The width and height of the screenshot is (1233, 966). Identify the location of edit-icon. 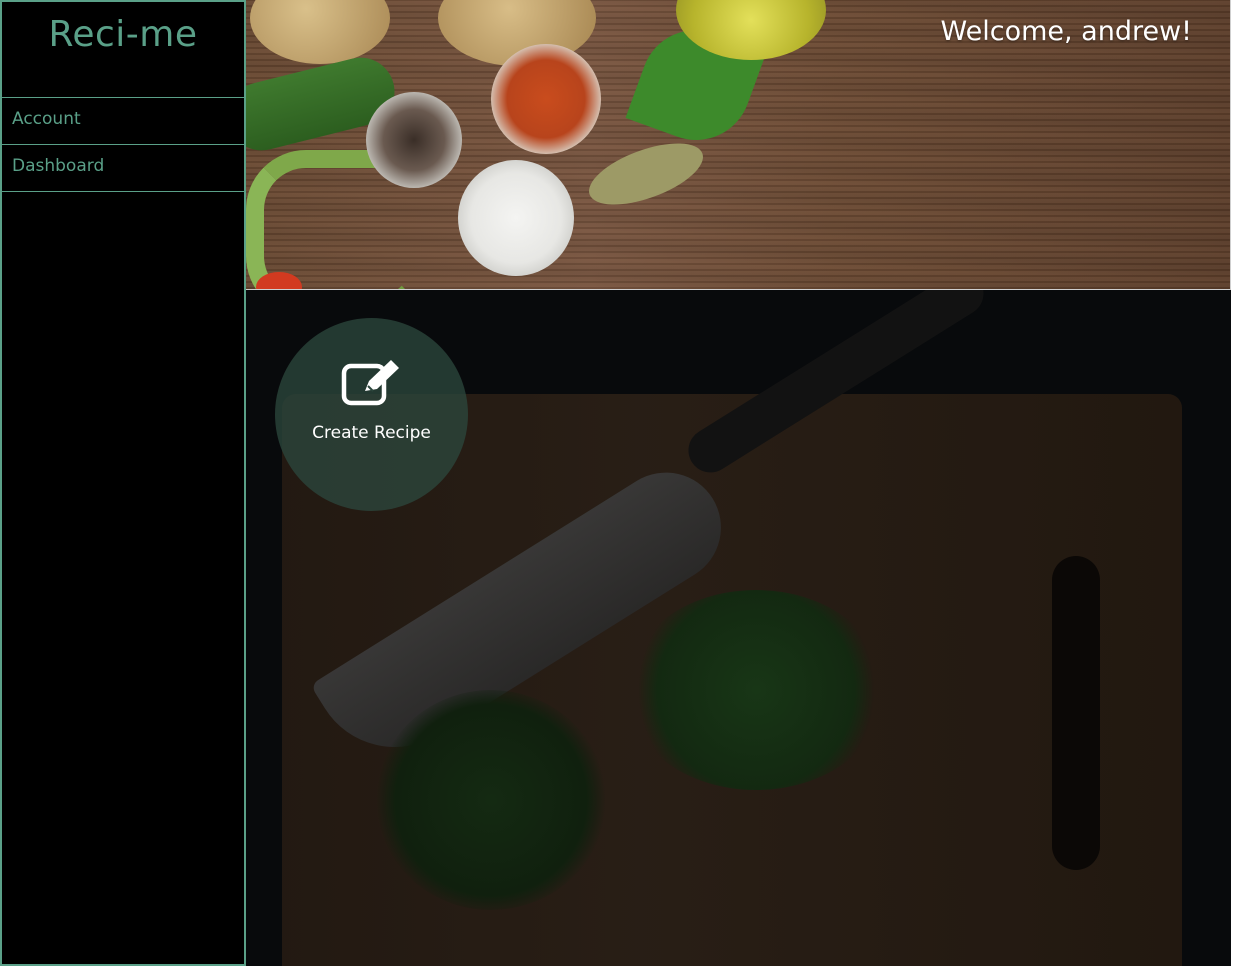
(370, 383).